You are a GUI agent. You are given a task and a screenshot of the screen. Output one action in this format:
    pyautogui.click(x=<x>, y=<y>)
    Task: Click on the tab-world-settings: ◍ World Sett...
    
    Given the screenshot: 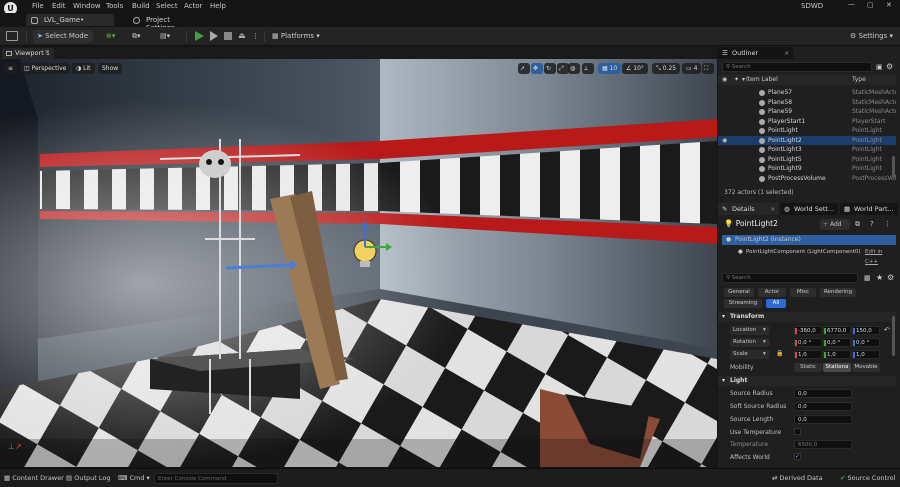 What is the action you would take?
    pyautogui.click(x=809, y=209)
    